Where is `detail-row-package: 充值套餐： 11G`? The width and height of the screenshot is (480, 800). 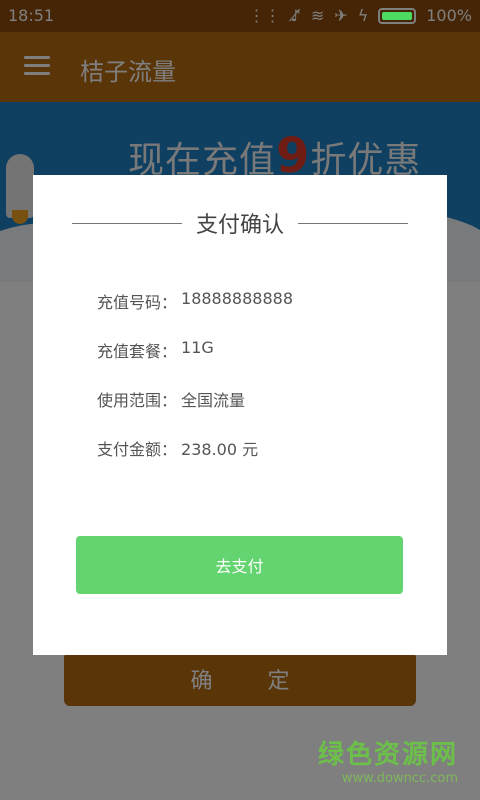
detail-row-package: 充值套餐： 11G is located at coordinates (195, 362).